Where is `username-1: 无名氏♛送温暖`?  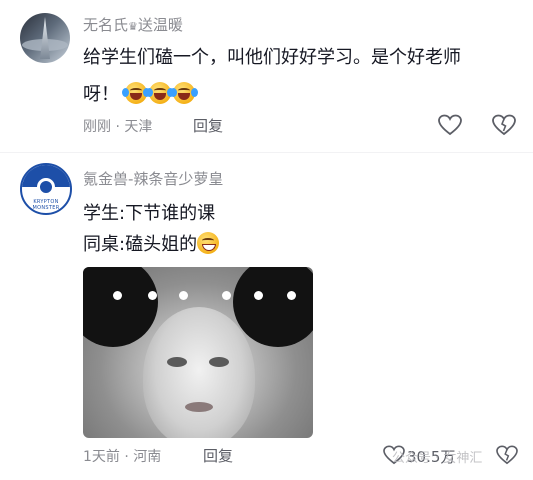 username-1: 无名氏♛送温暖 is located at coordinates (133, 24).